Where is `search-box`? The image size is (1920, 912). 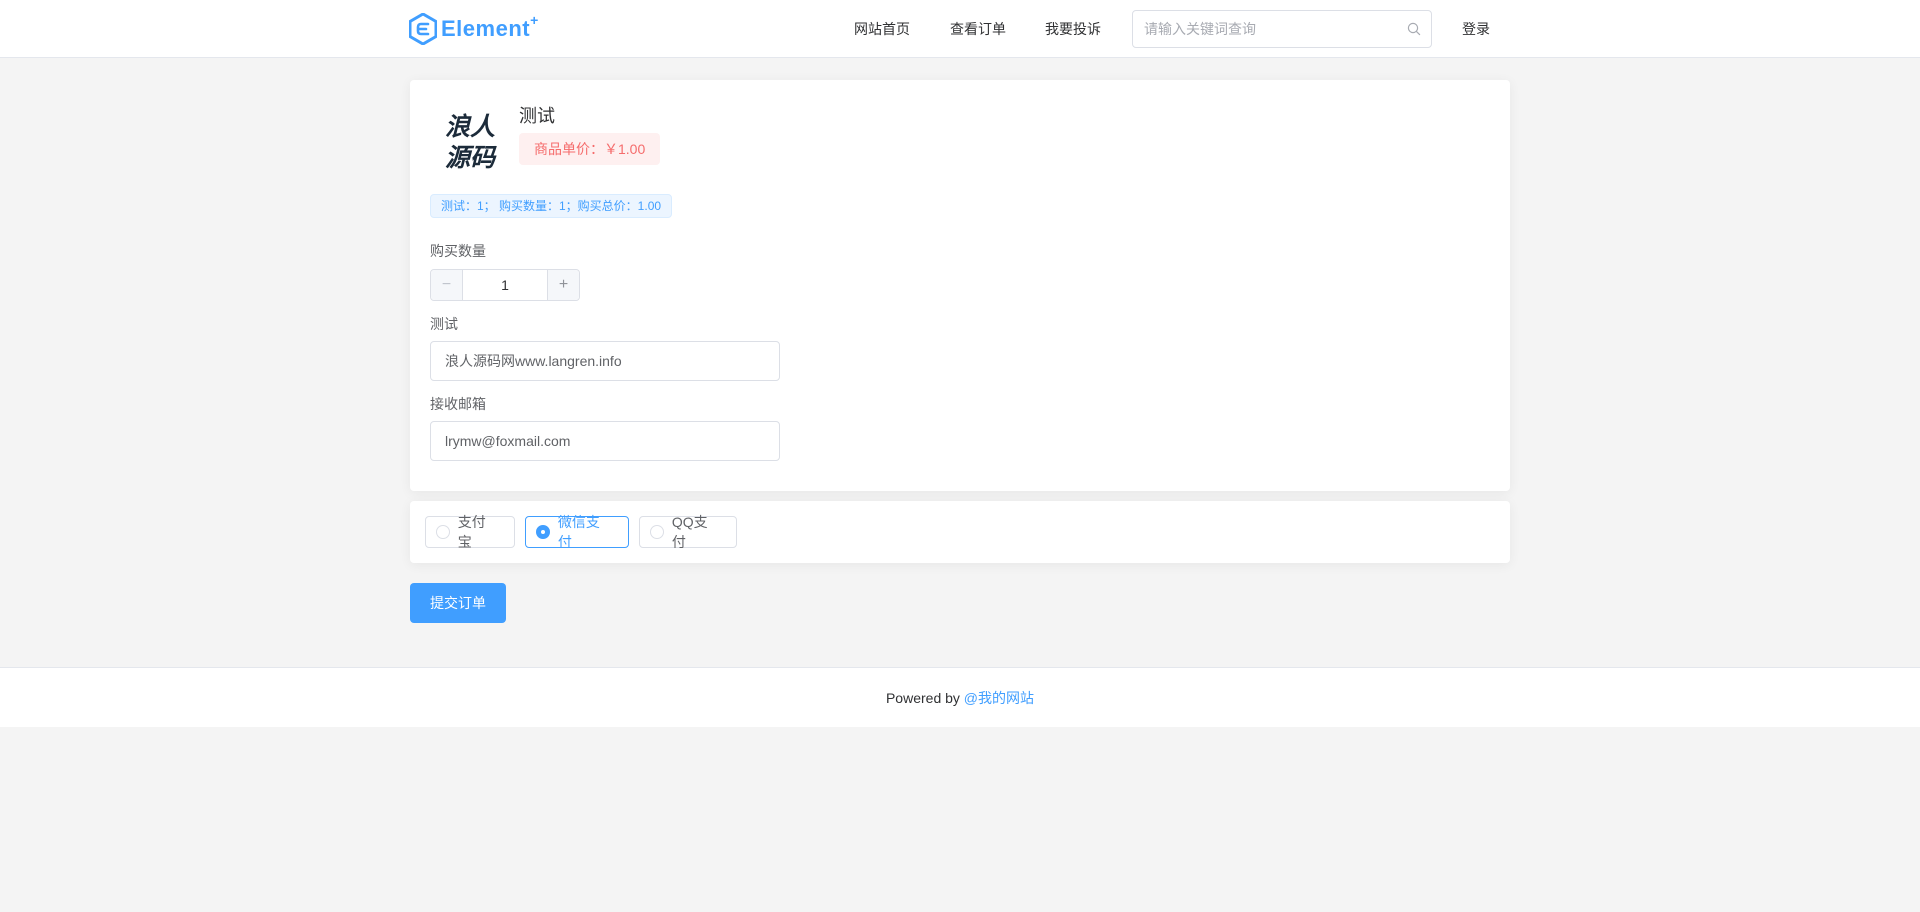 search-box is located at coordinates (1282, 29).